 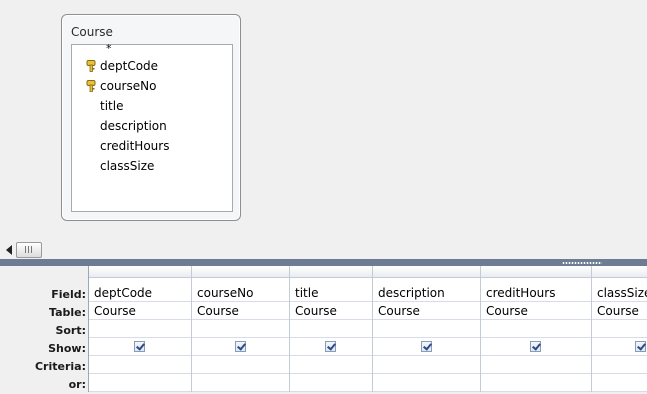 I want to click on scroll-left-arrow-icon, so click(x=9, y=250).